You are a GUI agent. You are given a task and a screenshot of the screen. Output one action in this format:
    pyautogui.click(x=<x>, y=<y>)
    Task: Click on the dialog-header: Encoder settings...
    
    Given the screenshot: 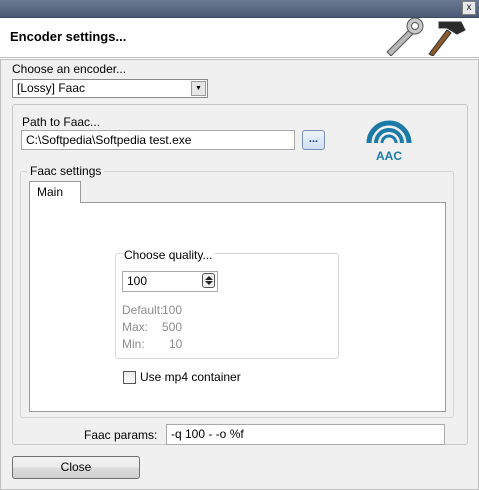 What is the action you would take?
    pyautogui.click(x=239, y=37)
    